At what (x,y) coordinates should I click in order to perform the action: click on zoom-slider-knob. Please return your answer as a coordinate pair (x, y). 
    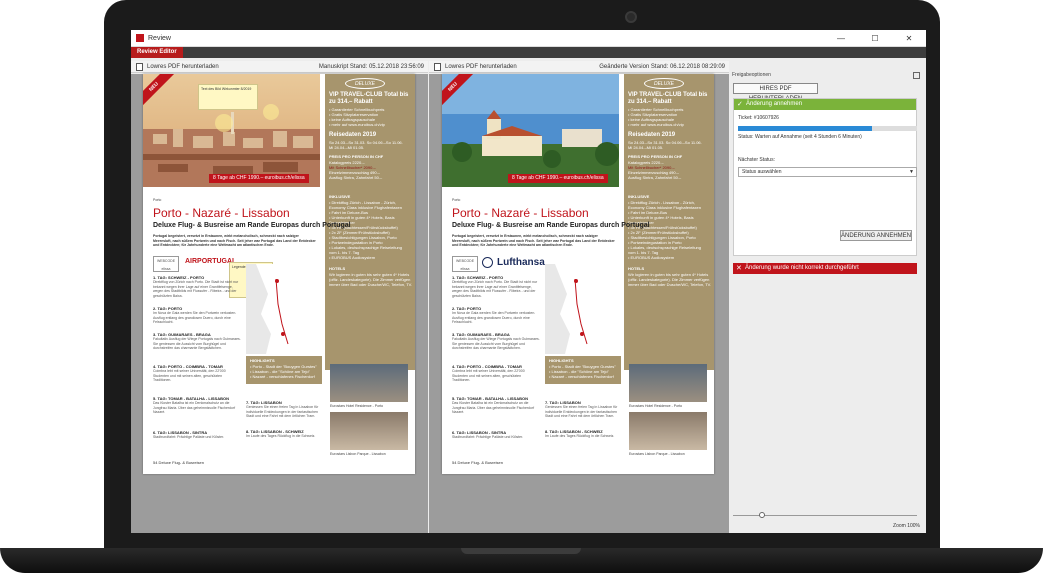
    Looking at the image, I should click on (762, 515).